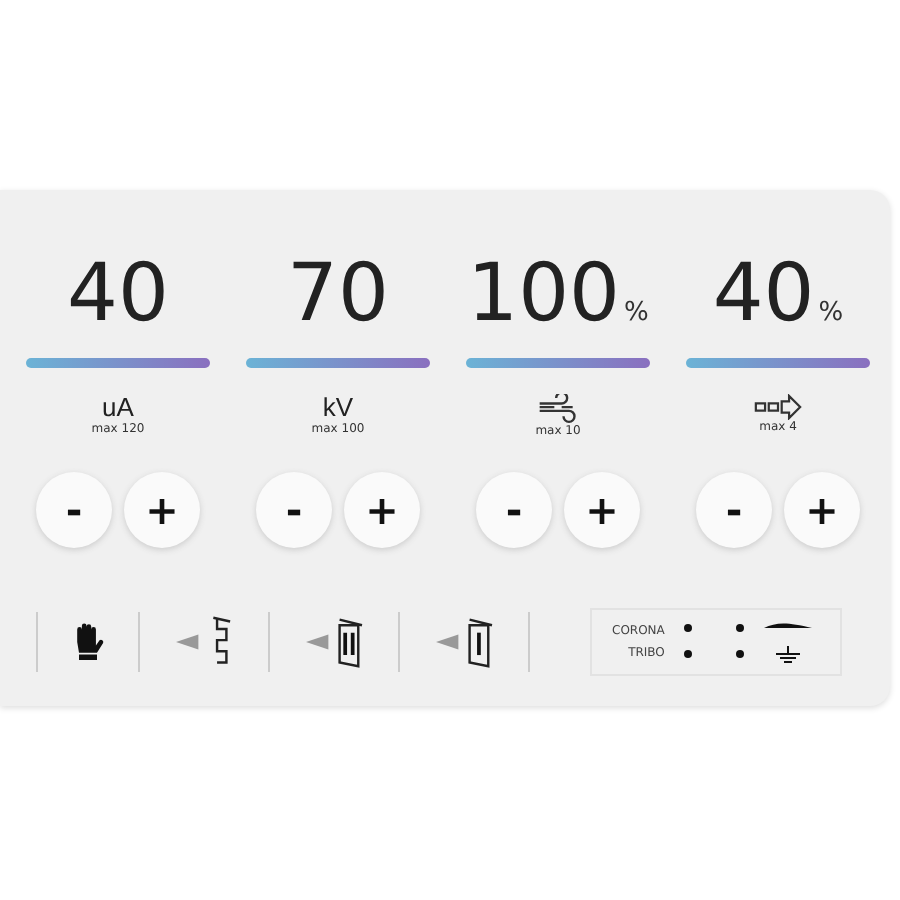  I want to click on arrow-icon, so click(778, 407).